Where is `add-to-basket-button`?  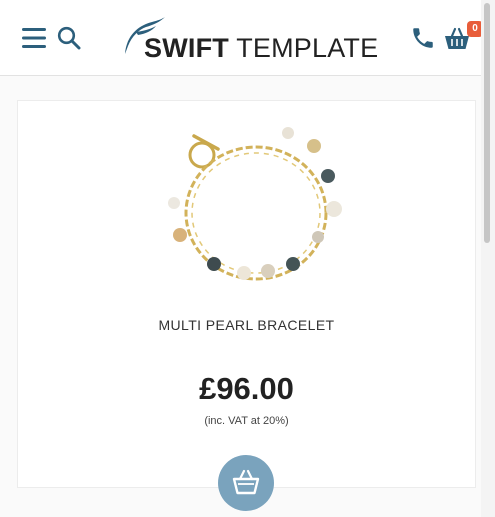 add-to-basket-button is located at coordinates (246, 483).